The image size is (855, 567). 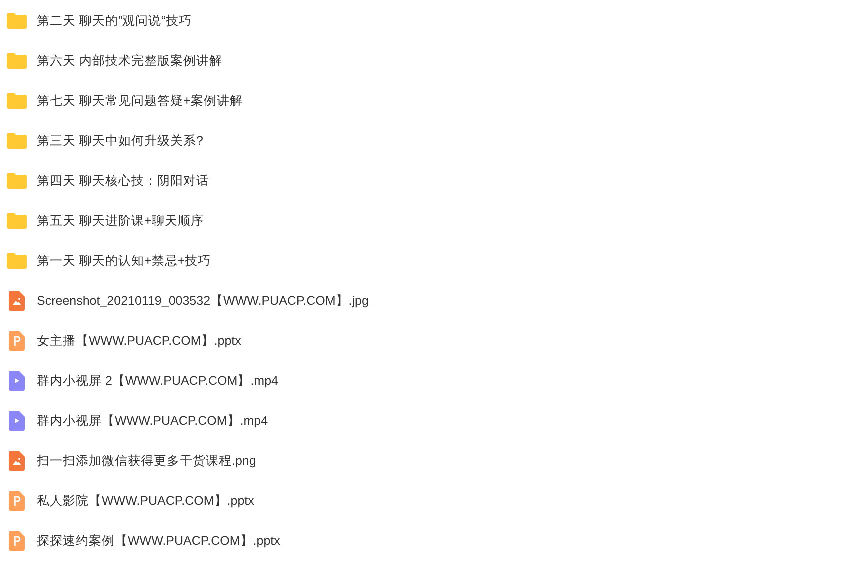 What do you see at coordinates (120, 141) in the screenshot?
I see `file-name: 第三天 聊天中如何升级关系?` at bounding box center [120, 141].